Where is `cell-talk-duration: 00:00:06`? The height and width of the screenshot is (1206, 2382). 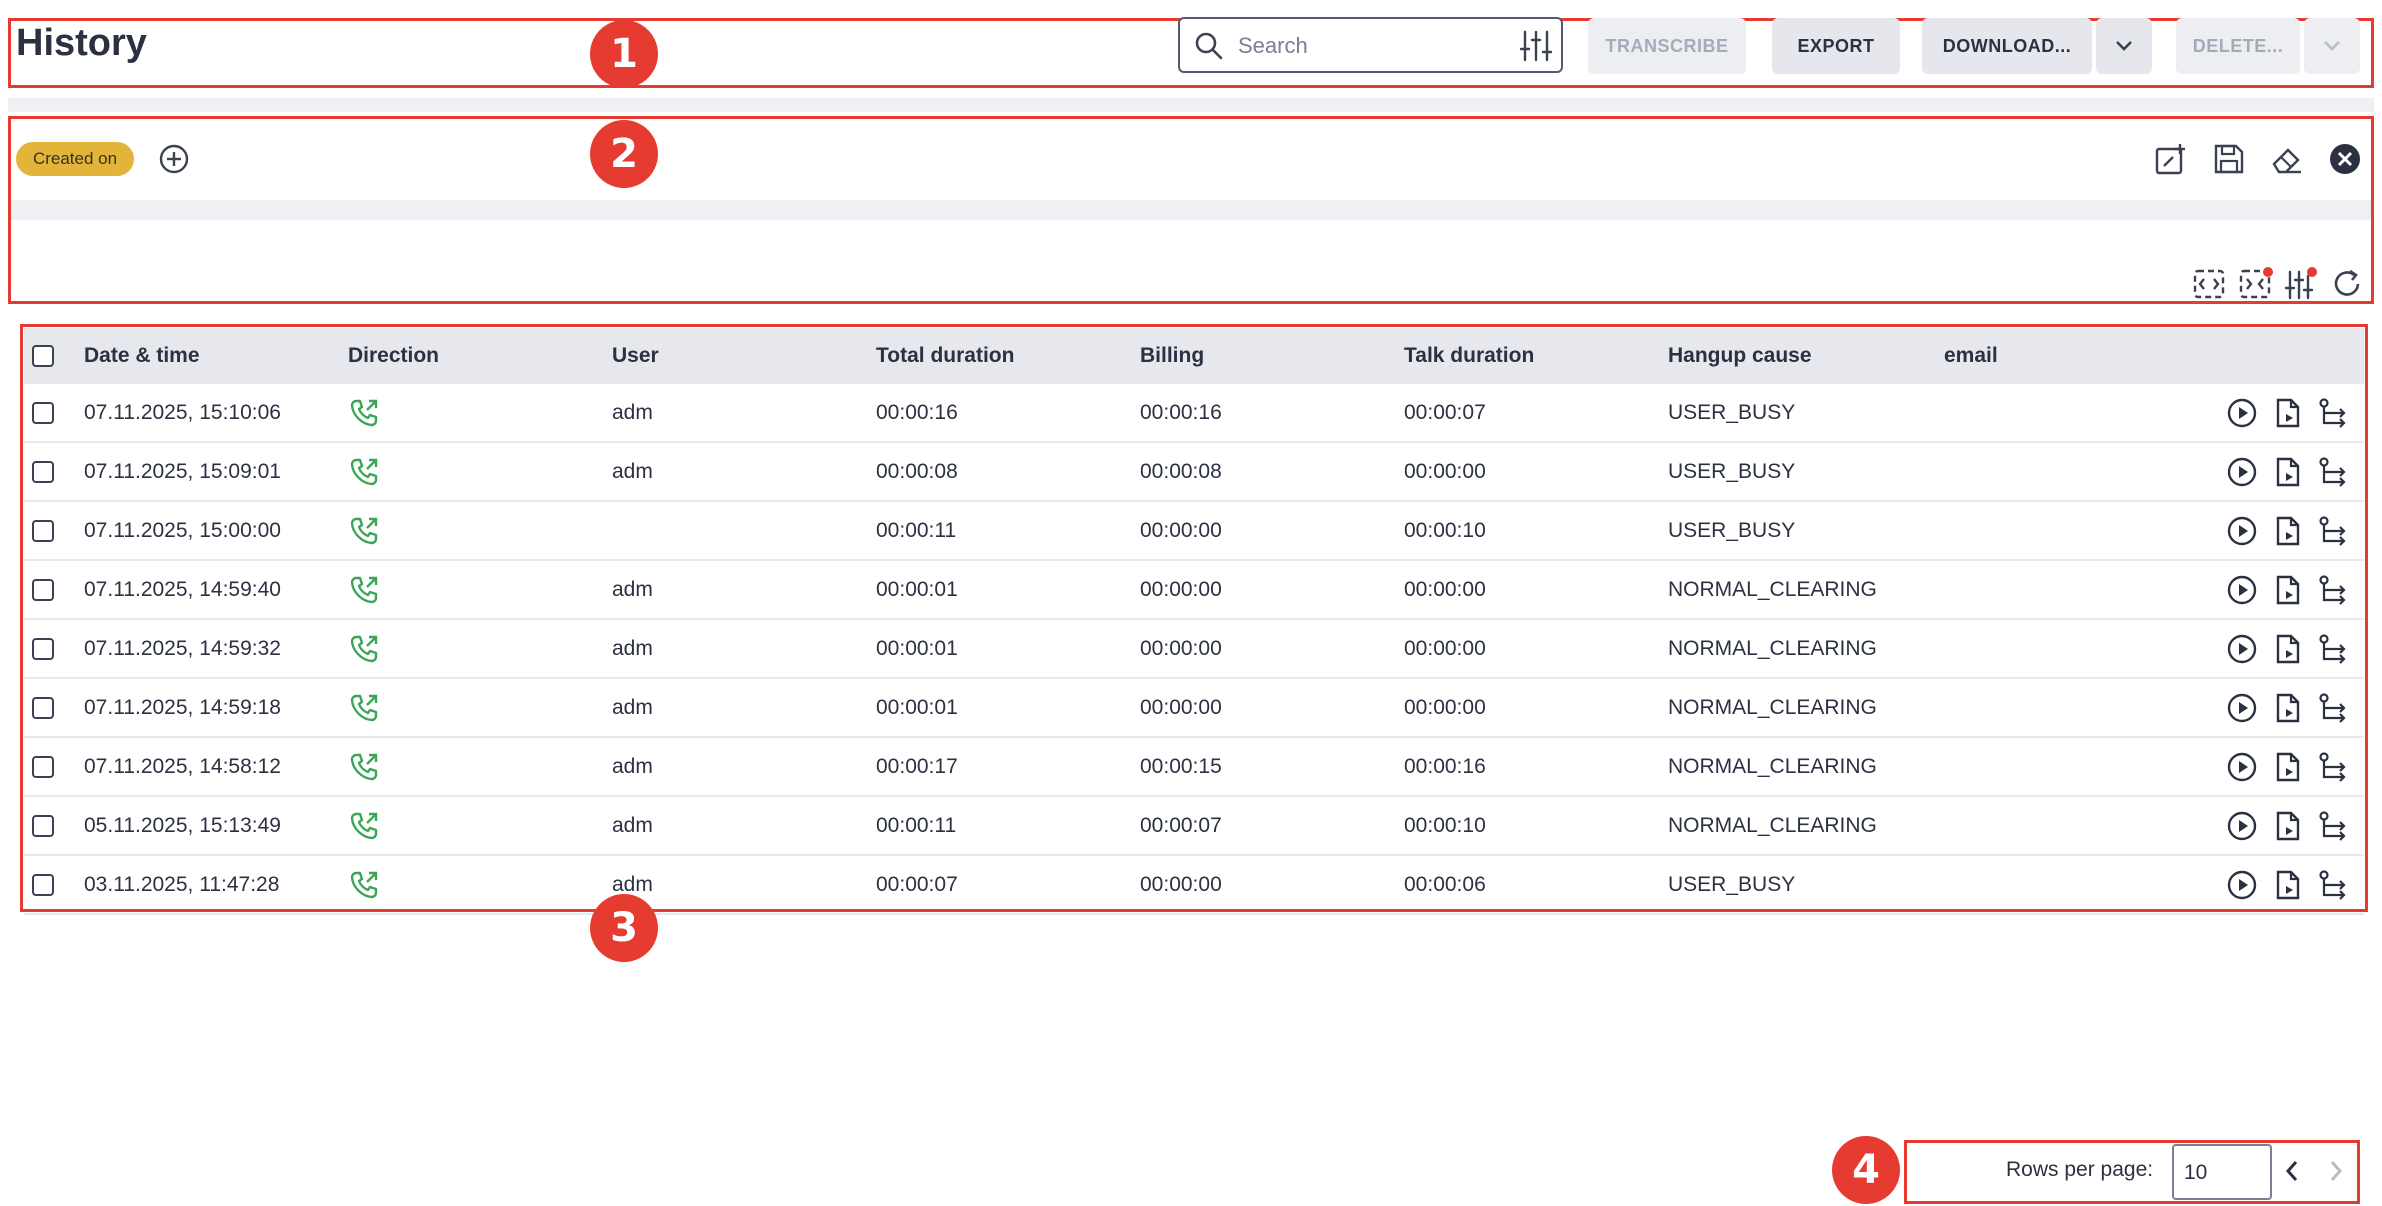
cell-talk-duration: 00:00:06 is located at coordinates (1536, 885).